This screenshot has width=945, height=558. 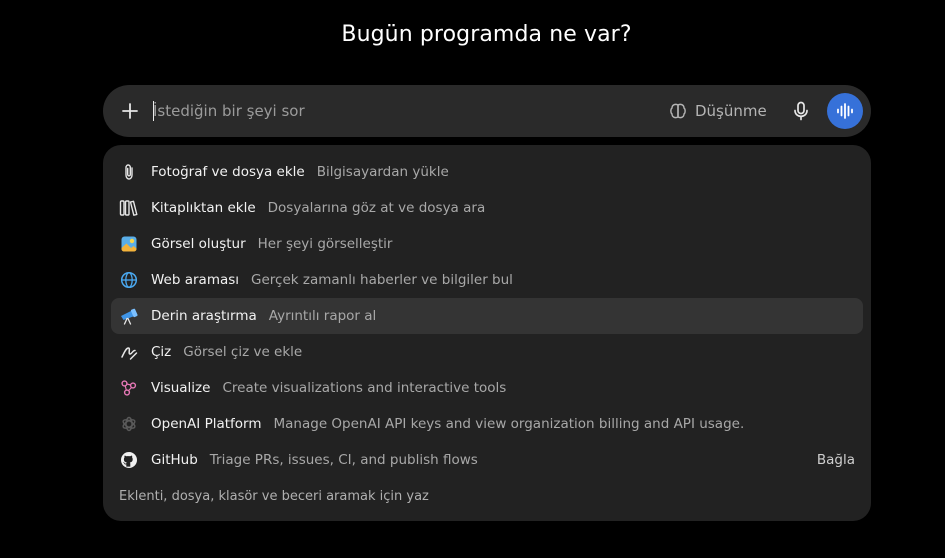 I want to click on menu-item-draw: Çiz Görsel çiz ve ekle, so click(x=487, y=352).